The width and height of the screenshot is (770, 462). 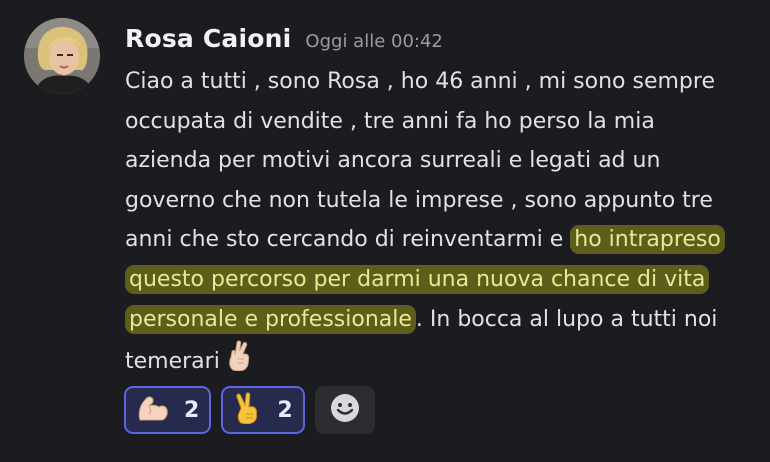 I want to click on victory-hand-emoji-icon, so click(x=248, y=410).